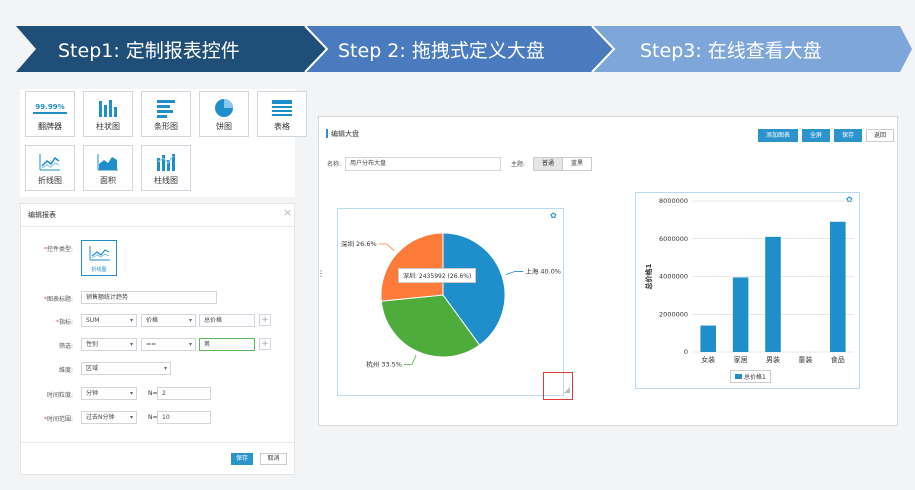 This screenshot has width=915, height=490. What do you see at coordinates (42, 215) in the screenshot?
I see `form-title: 编辑报表` at bounding box center [42, 215].